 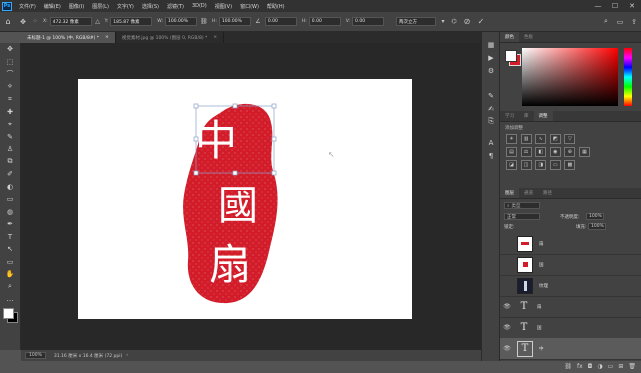 What do you see at coordinates (35, 21) in the screenshot?
I see `reference-point-icon: ⁘` at bounding box center [35, 21].